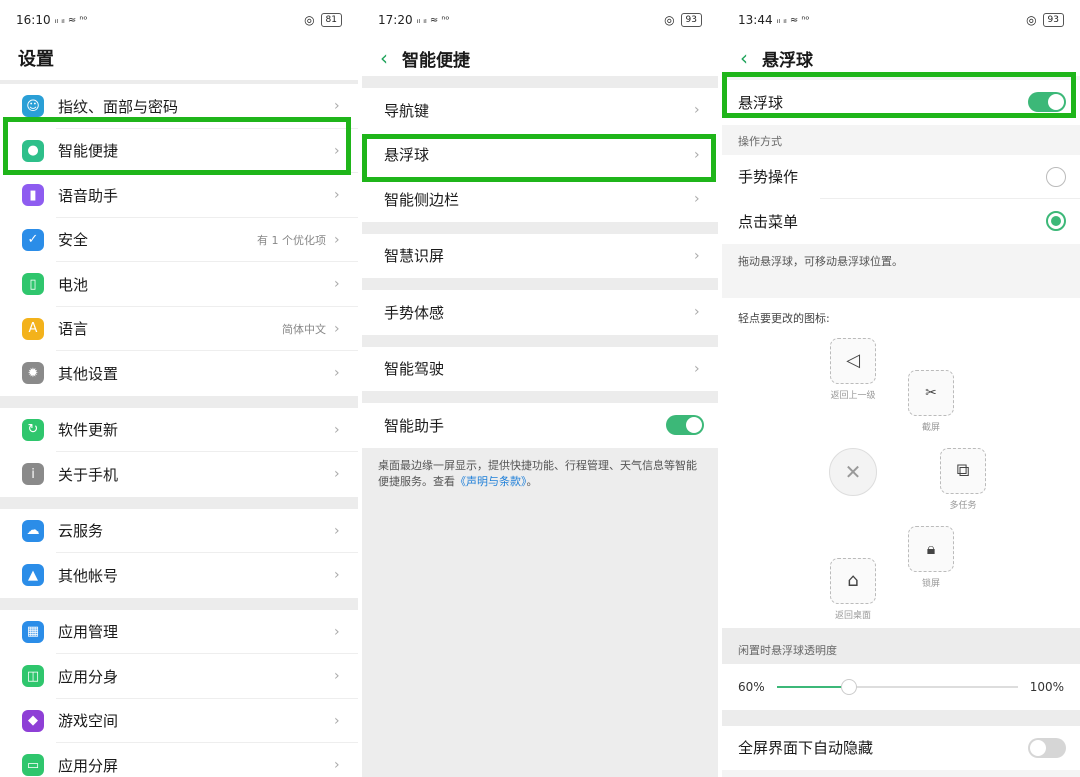  Describe the element at coordinates (540, 425) in the screenshot. I see `list-item-smart-assistant: 智能助手` at that location.